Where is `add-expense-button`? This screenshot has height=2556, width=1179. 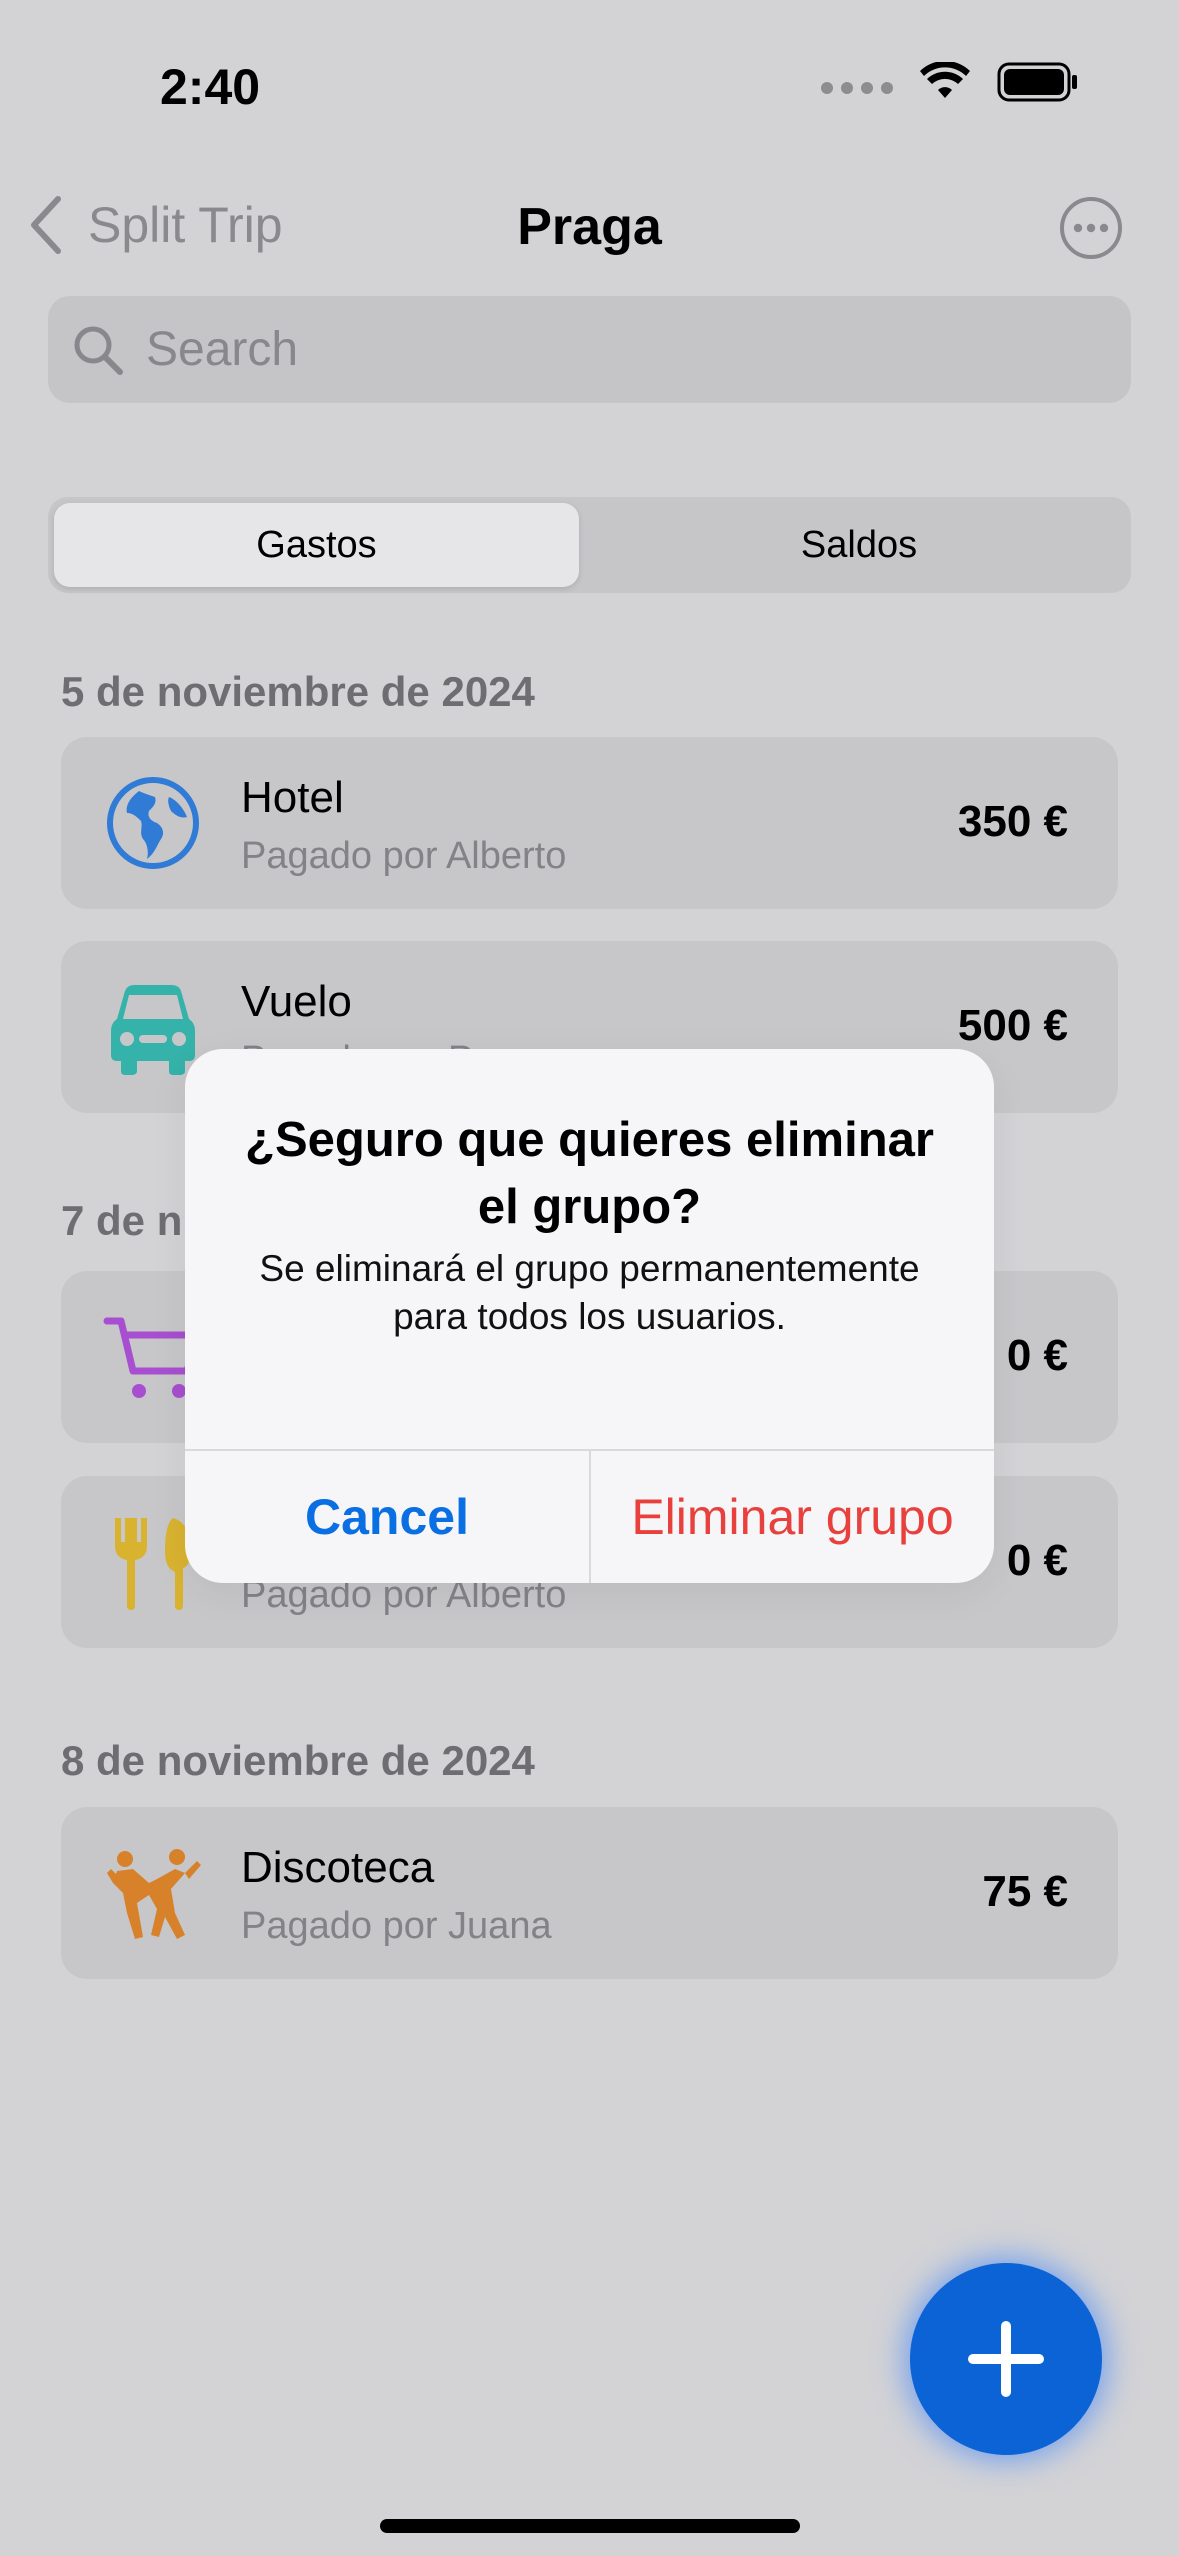 add-expense-button is located at coordinates (1006, 2359).